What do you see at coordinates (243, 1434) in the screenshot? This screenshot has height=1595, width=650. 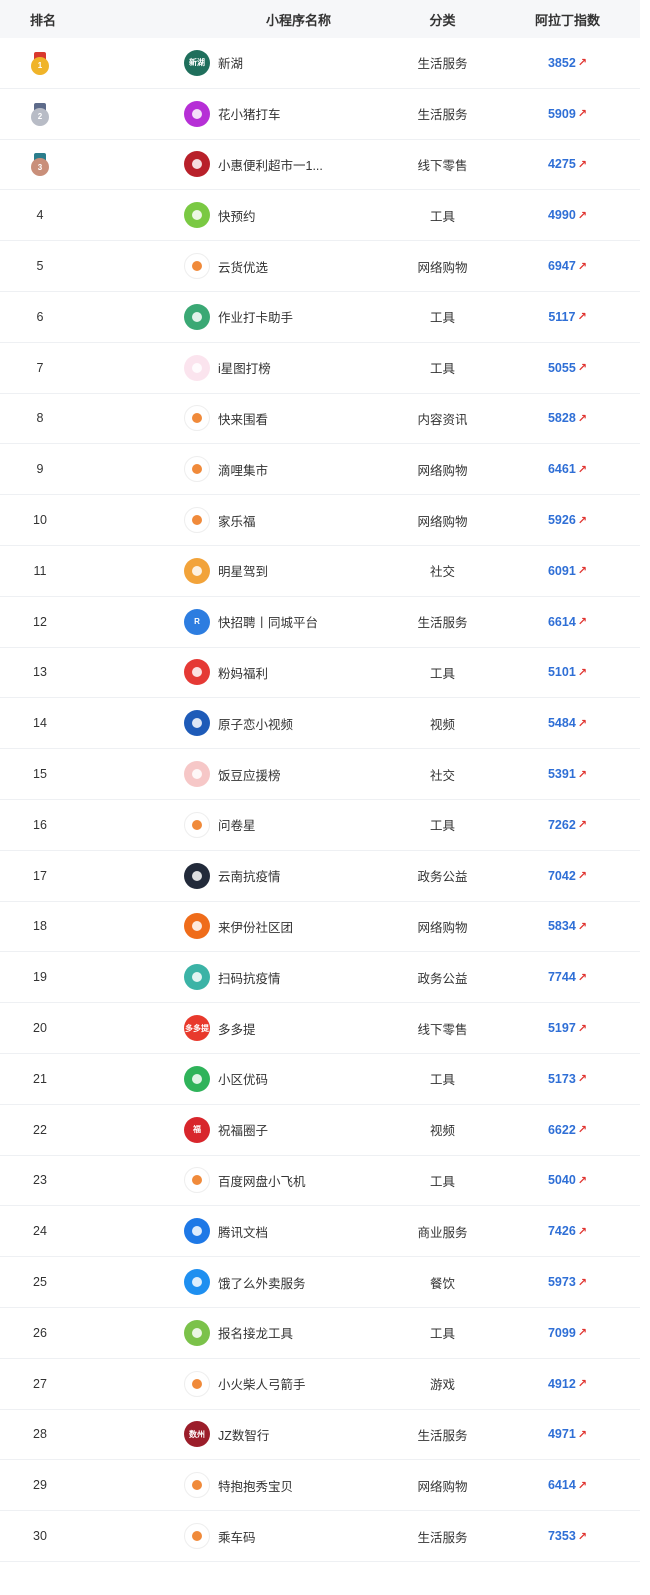 I see `app-name: JZ数智行` at bounding box center [243, 1434].